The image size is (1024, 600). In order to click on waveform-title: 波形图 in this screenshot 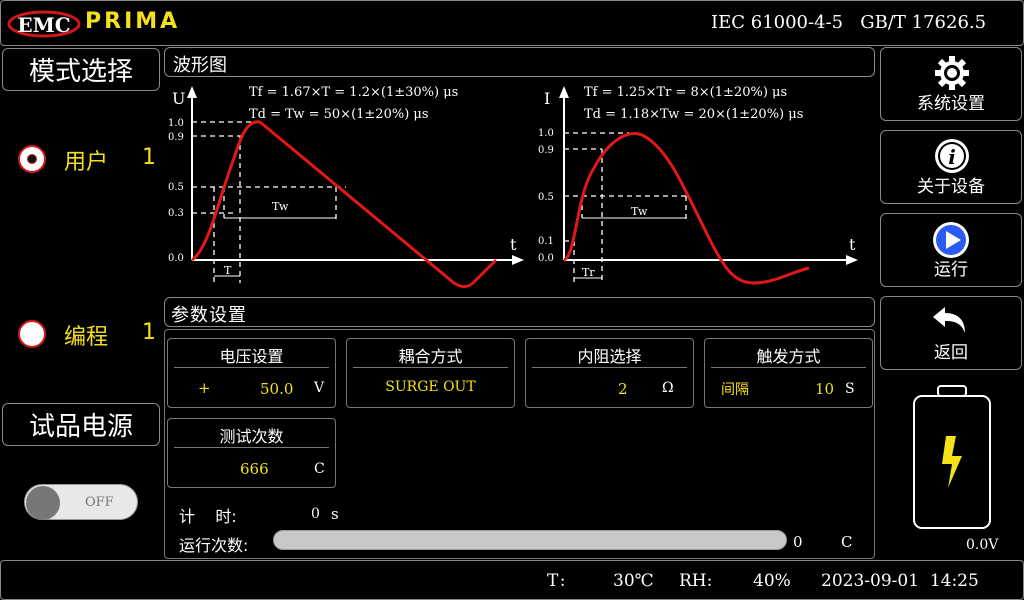, I will do `click(200, 65)`.